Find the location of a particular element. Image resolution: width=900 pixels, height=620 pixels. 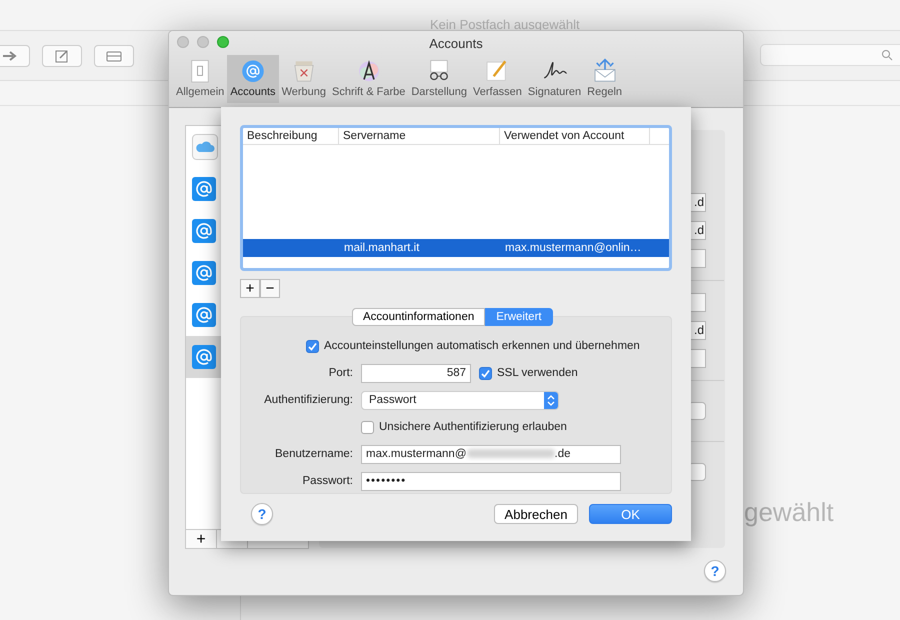

field-label: Authentifizierung: is located at coordinates (308, 400).